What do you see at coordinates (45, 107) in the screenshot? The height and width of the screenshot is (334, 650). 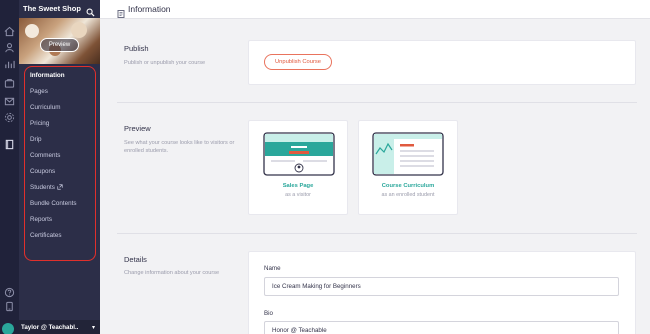 I see `nav-item-curriculum: Curriculum` at bounding box center [45, 107].